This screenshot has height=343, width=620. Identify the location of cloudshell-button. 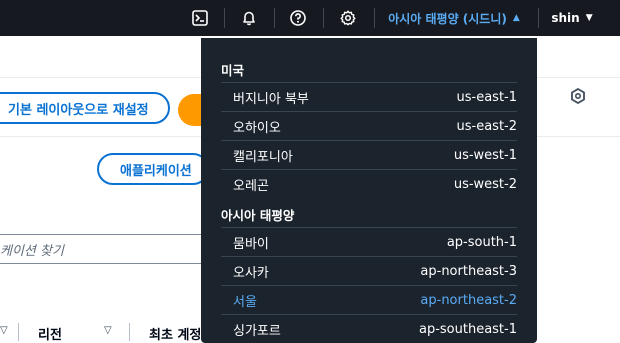
(200, 18).